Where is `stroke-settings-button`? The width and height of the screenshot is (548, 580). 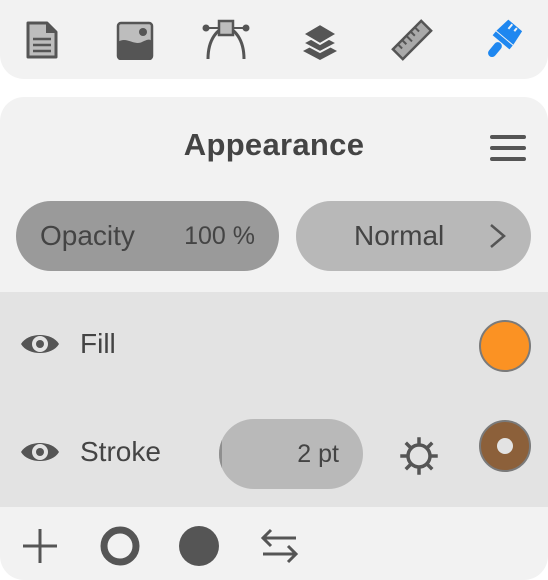
stroke-settings-button is located at coordinates (419, 456).